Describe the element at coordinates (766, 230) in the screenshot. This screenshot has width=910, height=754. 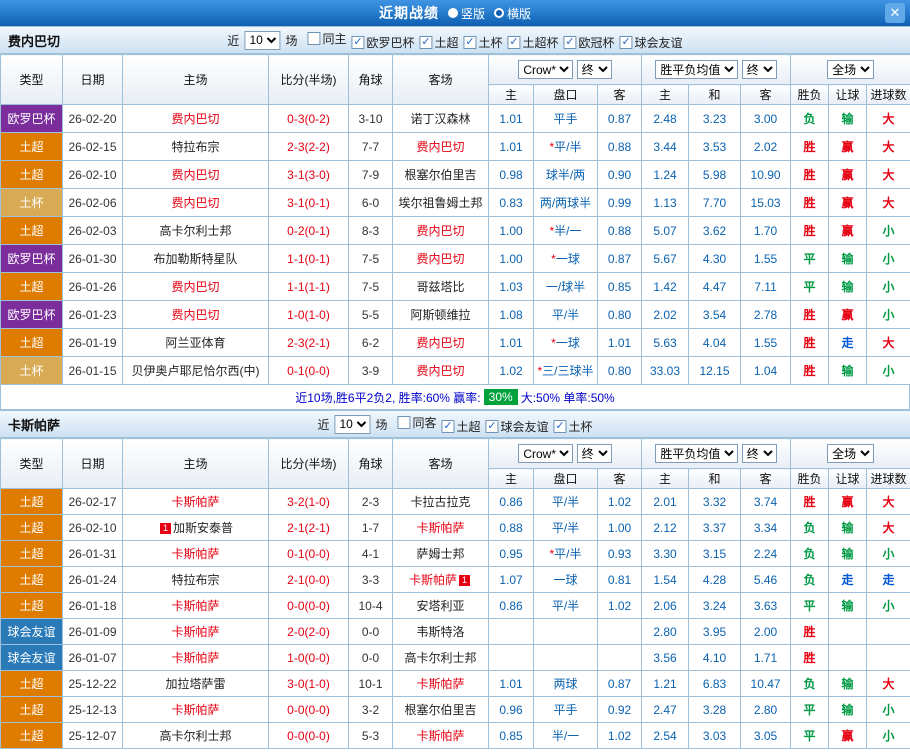
I see `avg-away-odds-cell: 1.70` at that location.